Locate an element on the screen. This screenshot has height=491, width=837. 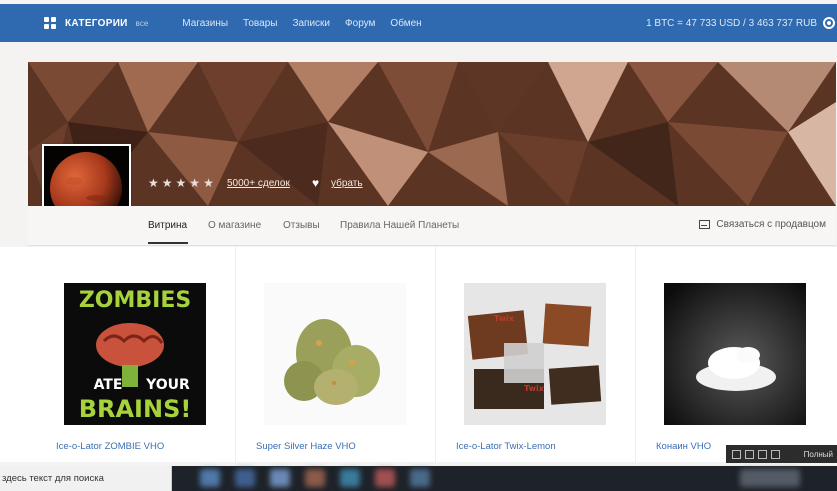
tab-showcase: Витрина is located at coordinates (167, 225).